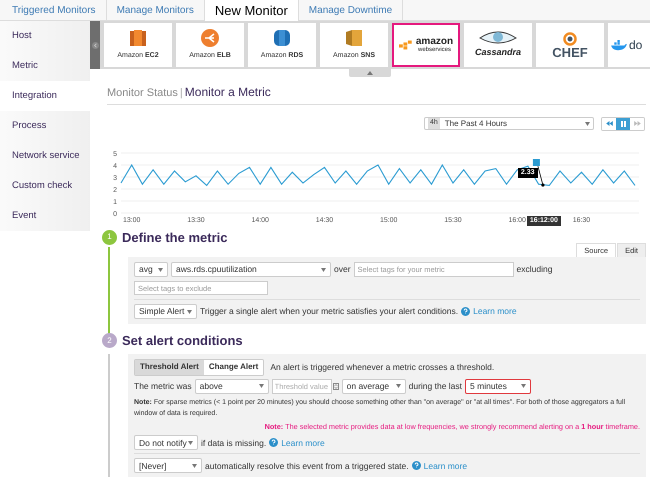 The height and width of the screenshot is (477, 650). Describe the element at coordinates (619, 45) in the screenshot. I see `whale-icon` at that location.